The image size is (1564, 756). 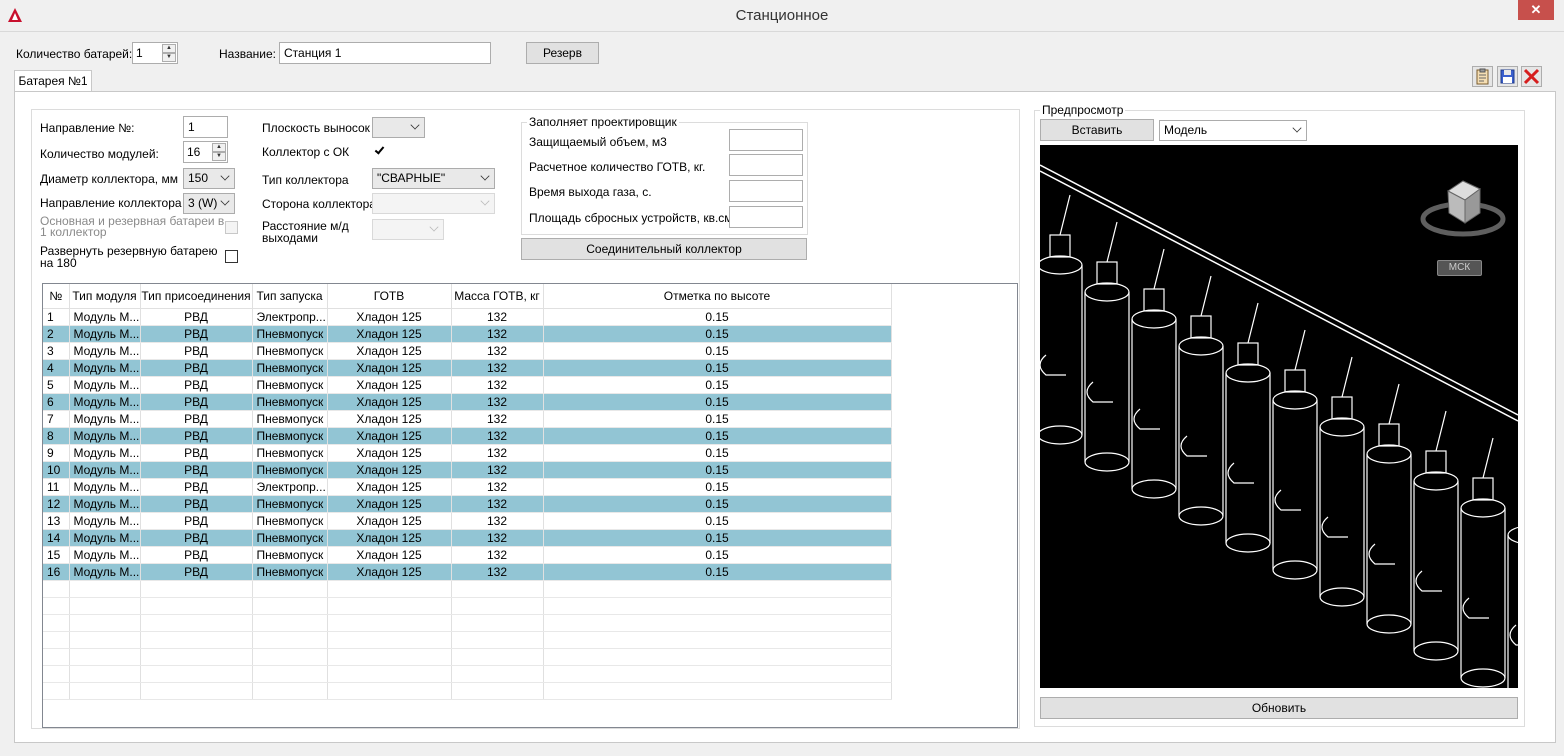 What do you see at coordinates (56, 385) in the screenshot?
I see `table-cell: 5` at bounding box center [56, 385].